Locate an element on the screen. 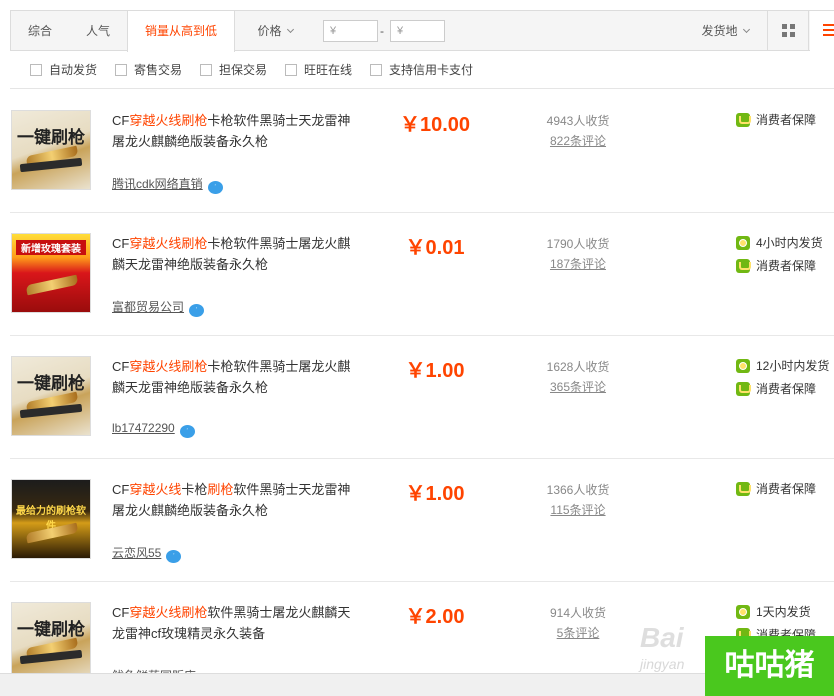  product-price: ￥0.01 is located at coordinates (435, 248).